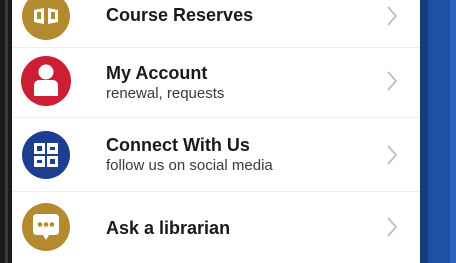 The height and width of the screenshot is (263, 456). What do you see at coordinates (46, 155) in the screenshot?
I see `social-media-icon` at bounding box center [46, 155].